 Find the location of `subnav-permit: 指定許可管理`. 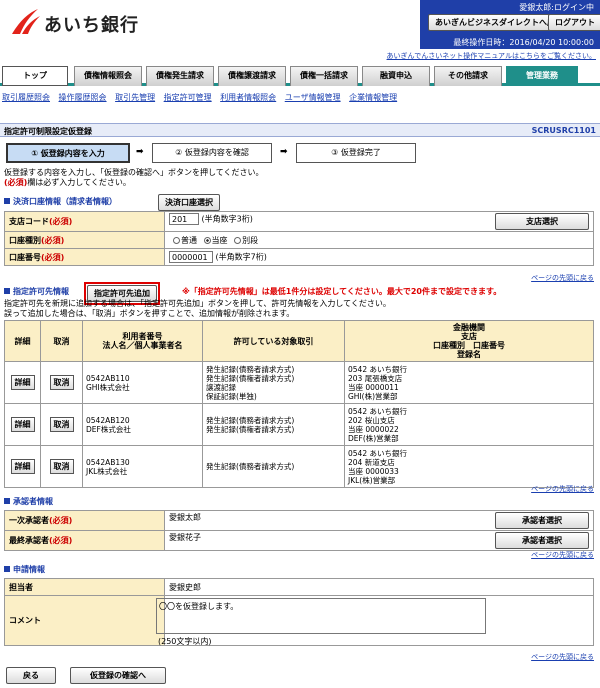

subnav-permit: 指定許可管理 is located at coordinates (188, 97).